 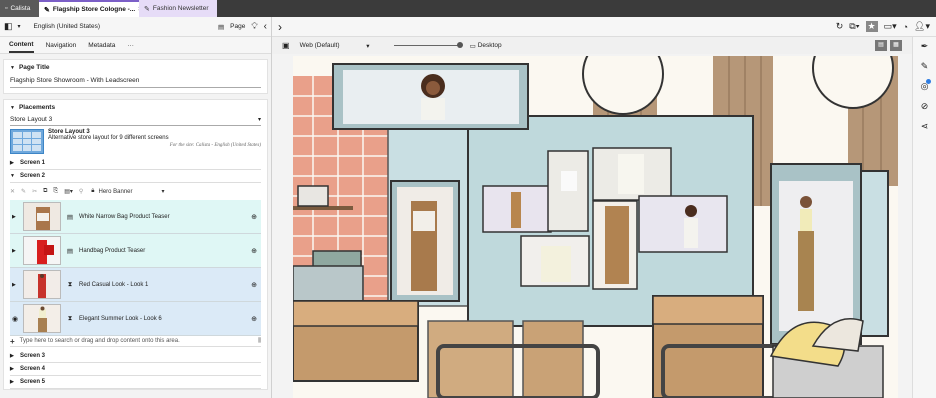 I want to click on collapse-left-icon: ‹, so click(x=265, y=26).